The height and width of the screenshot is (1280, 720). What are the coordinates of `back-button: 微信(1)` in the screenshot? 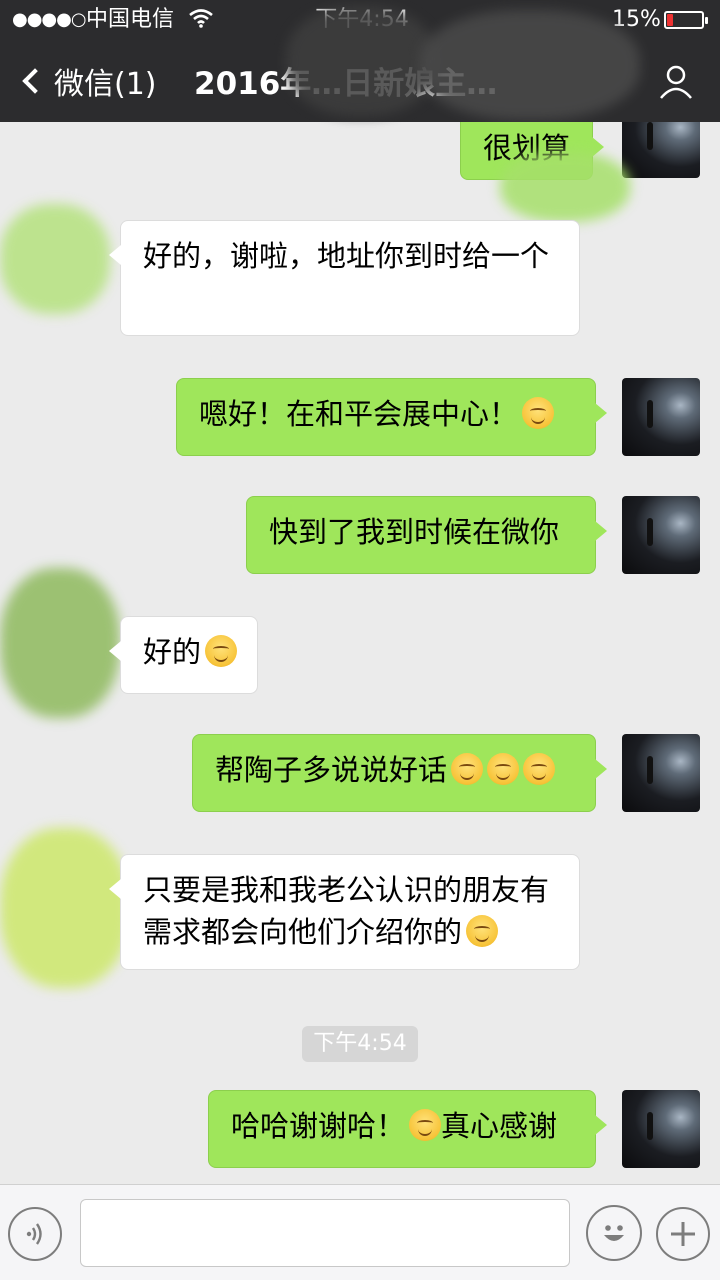 It's located at (88, 81).